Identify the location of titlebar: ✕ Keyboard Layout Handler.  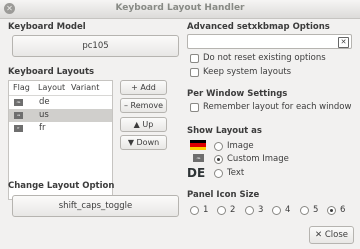
(180, 9).